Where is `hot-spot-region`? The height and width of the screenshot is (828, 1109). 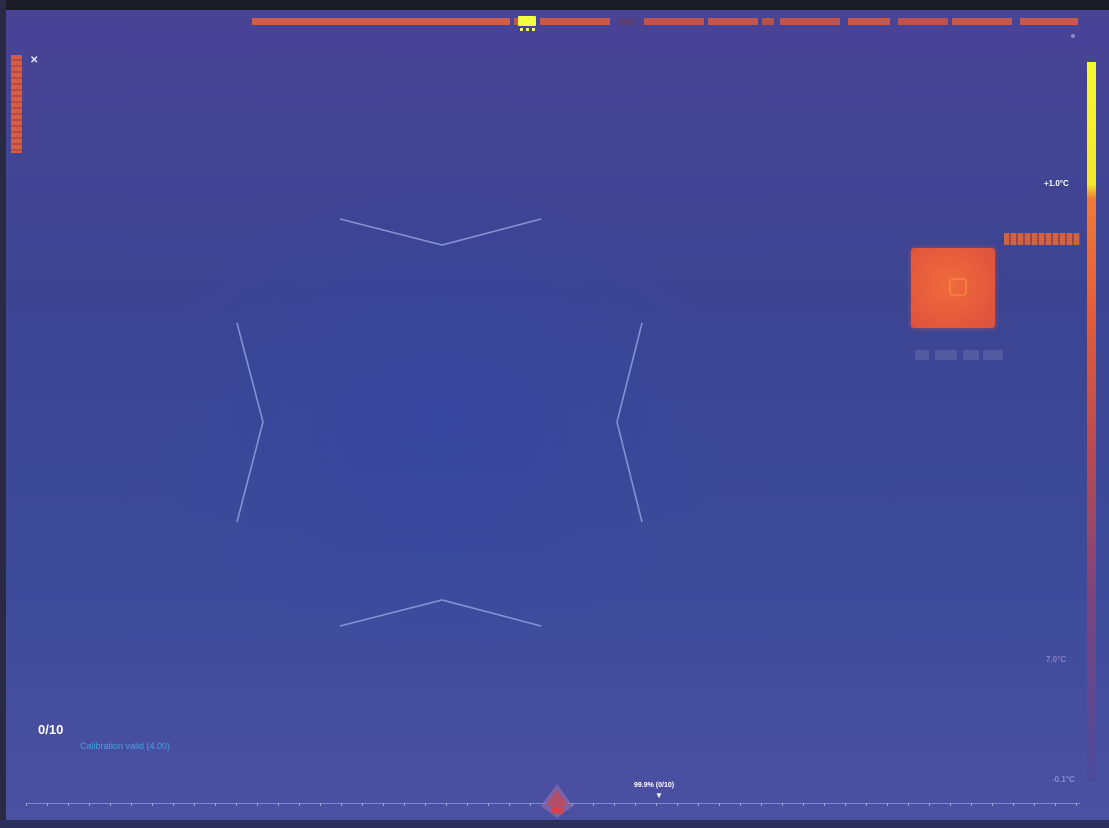
hot-spot-region is located at coordinates (953, 288).